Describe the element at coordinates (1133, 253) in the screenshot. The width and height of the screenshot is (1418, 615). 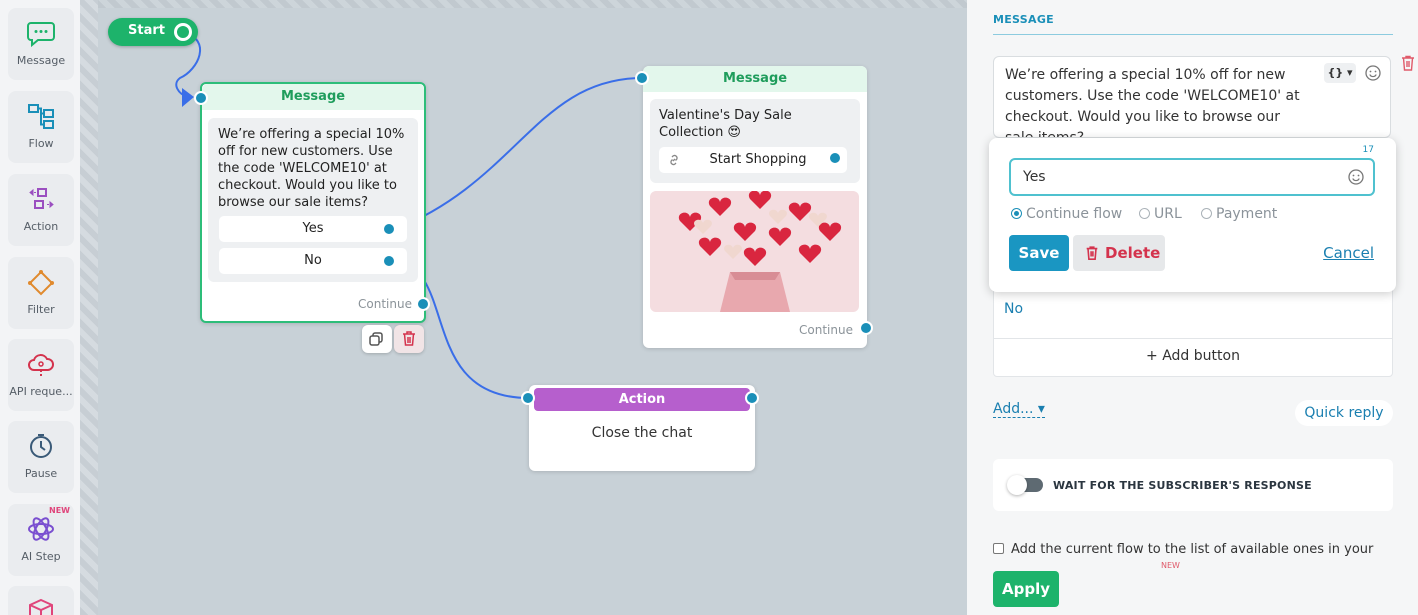
I see `delete-label: Delete` at that location.